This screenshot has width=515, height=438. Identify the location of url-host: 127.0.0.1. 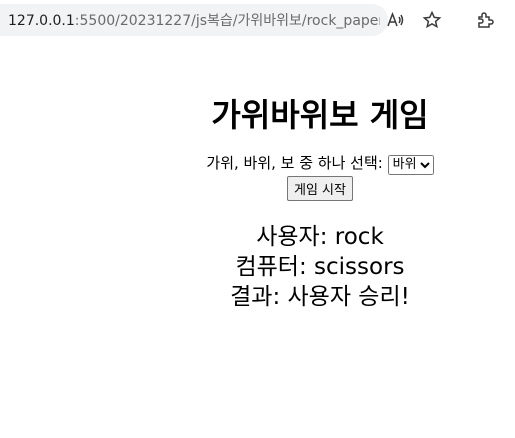
(41, 21).